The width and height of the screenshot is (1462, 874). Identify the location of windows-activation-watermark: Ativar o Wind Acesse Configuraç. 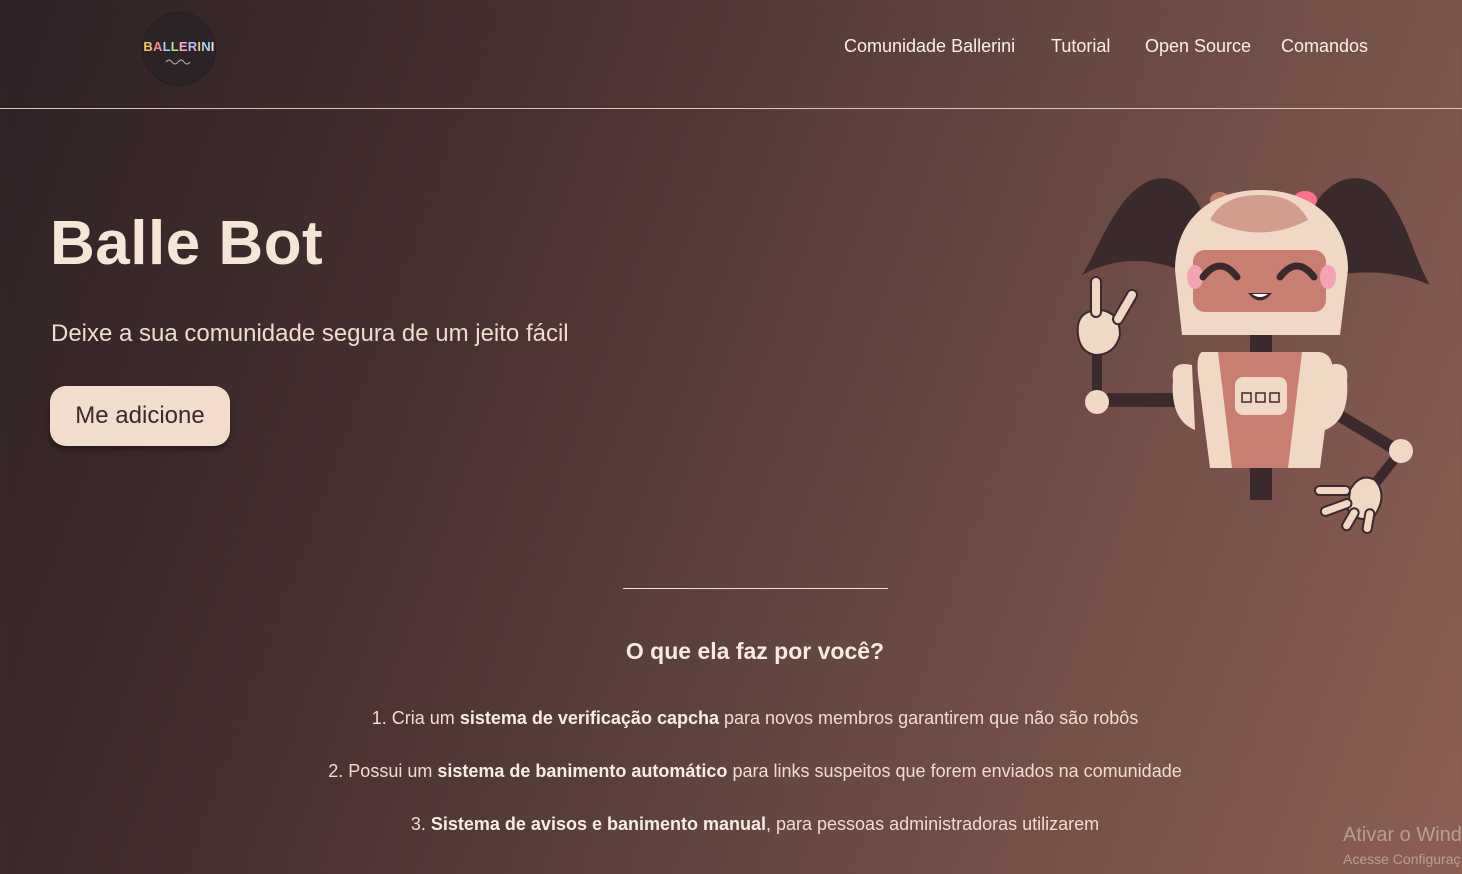
(1402, 845).